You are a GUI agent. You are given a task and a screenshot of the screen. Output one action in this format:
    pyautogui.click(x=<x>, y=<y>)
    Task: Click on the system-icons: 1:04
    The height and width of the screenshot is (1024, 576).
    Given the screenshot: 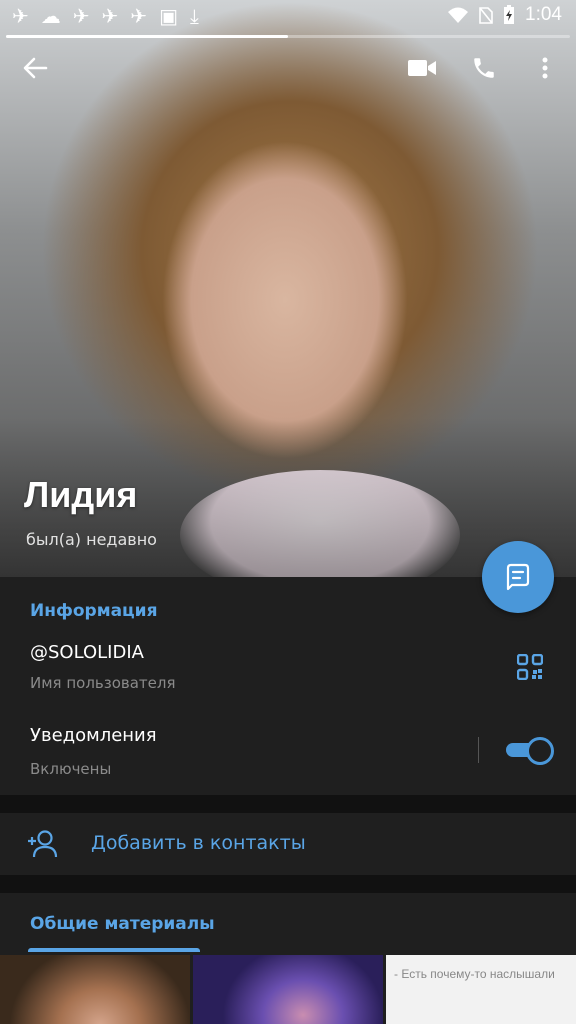 What is the action you would take?
    pyautogui.click(x=504, y=15)
    